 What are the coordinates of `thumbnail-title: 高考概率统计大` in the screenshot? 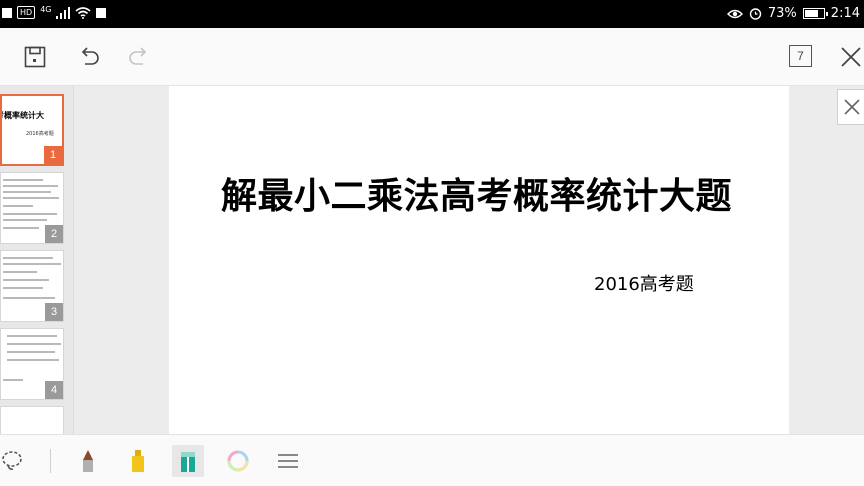 It's located at (23, 115).